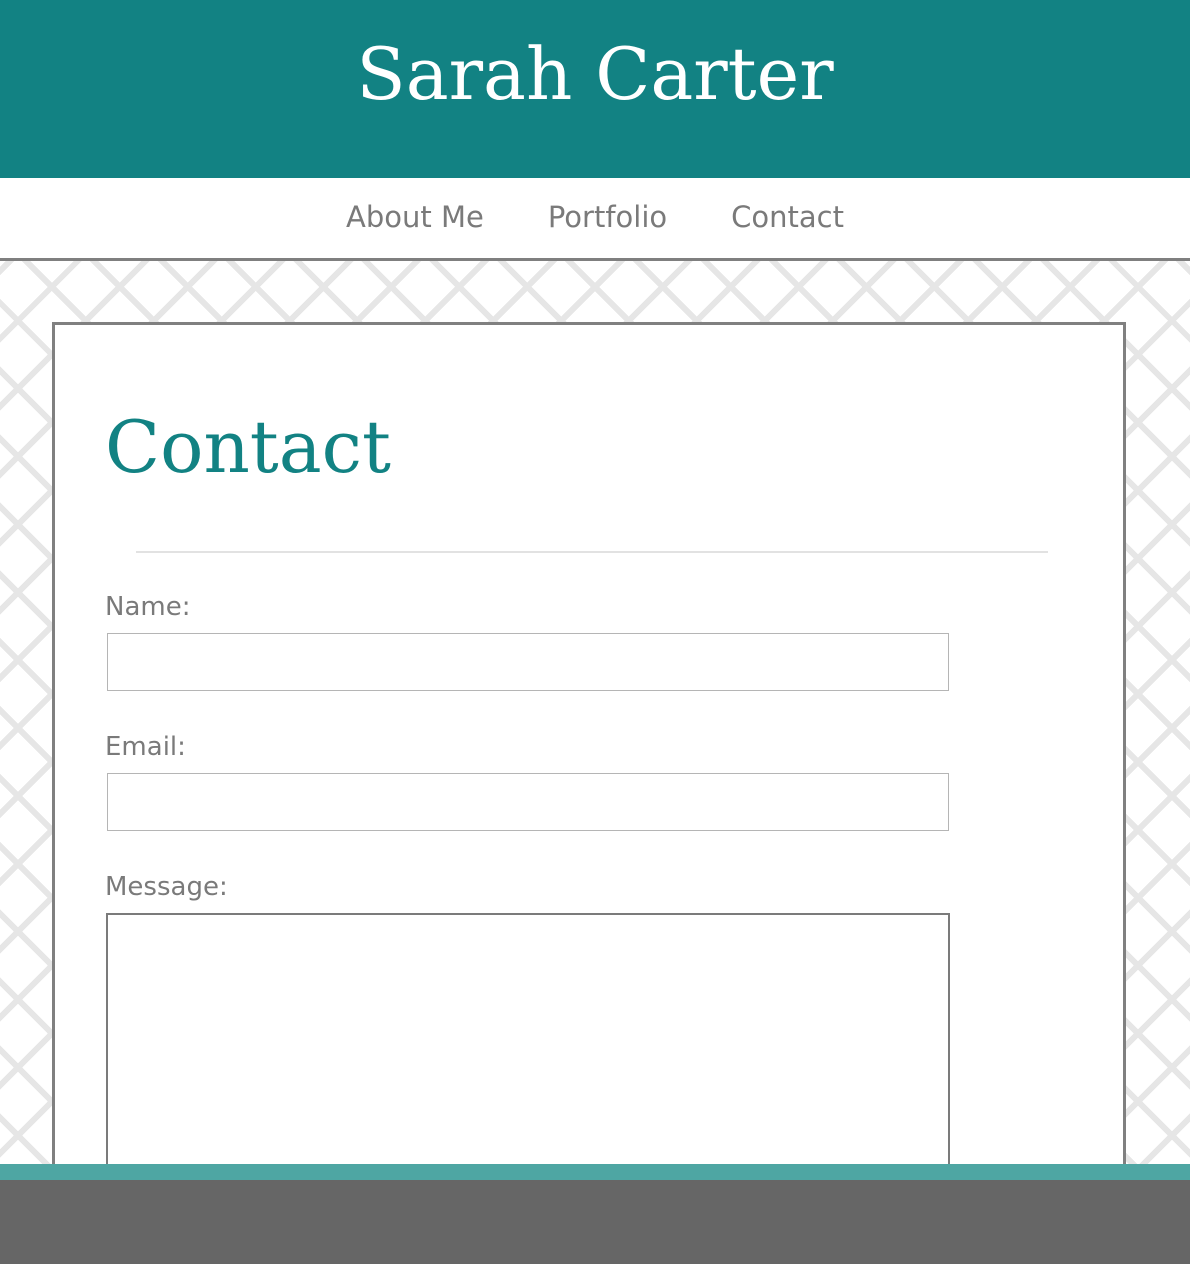  What do you see at coordinates (248, 447) in the screenshot?
I see `page-heading: Contact` at bounding box center [248, 447].